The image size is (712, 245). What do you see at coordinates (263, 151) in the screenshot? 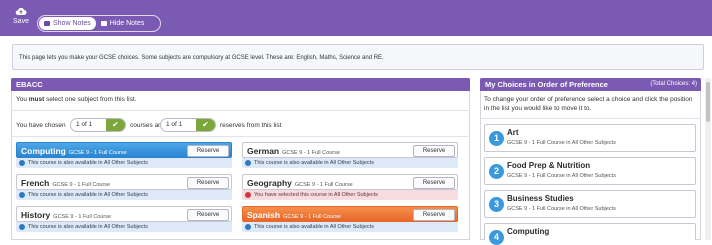
I see `subject-title: German` at bounding box center [263, 151].